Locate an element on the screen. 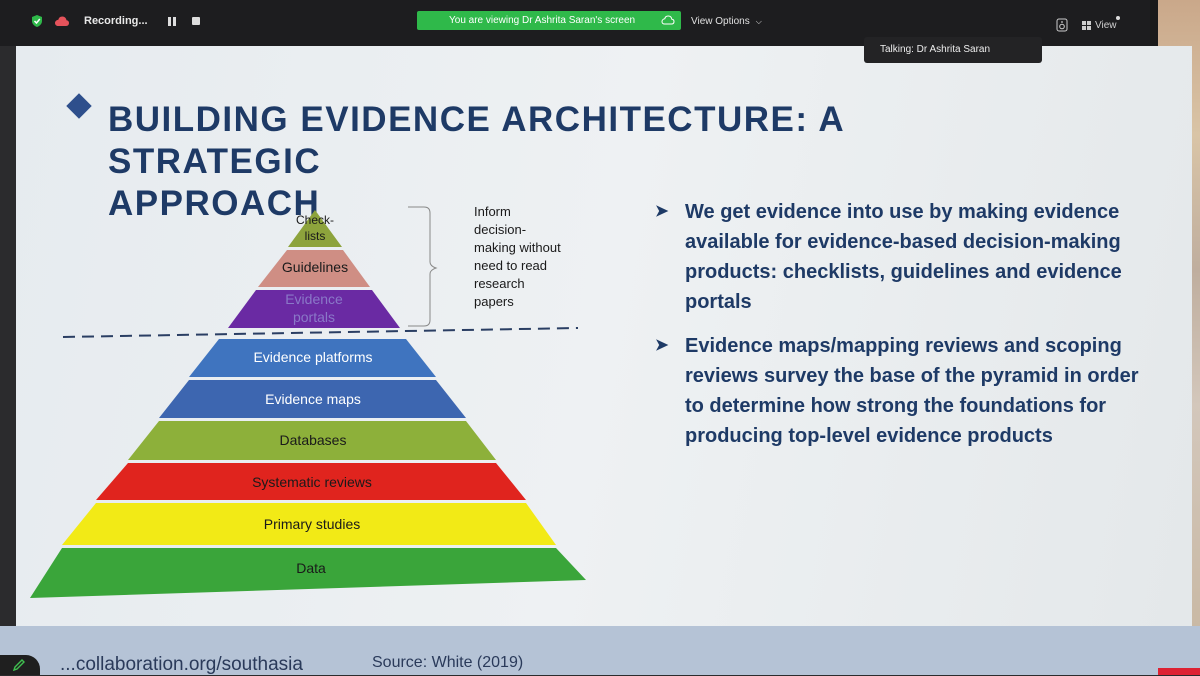 The height and width of the screenshot is (676, 1200). leave-button is located at coordinates (1179, 671).